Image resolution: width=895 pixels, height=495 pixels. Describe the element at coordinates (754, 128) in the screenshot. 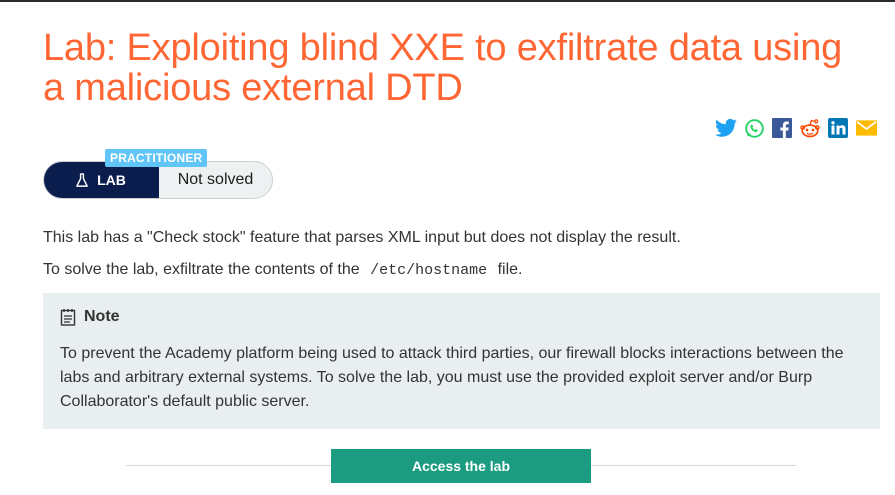

I see `whatsapp-icon` at that location.